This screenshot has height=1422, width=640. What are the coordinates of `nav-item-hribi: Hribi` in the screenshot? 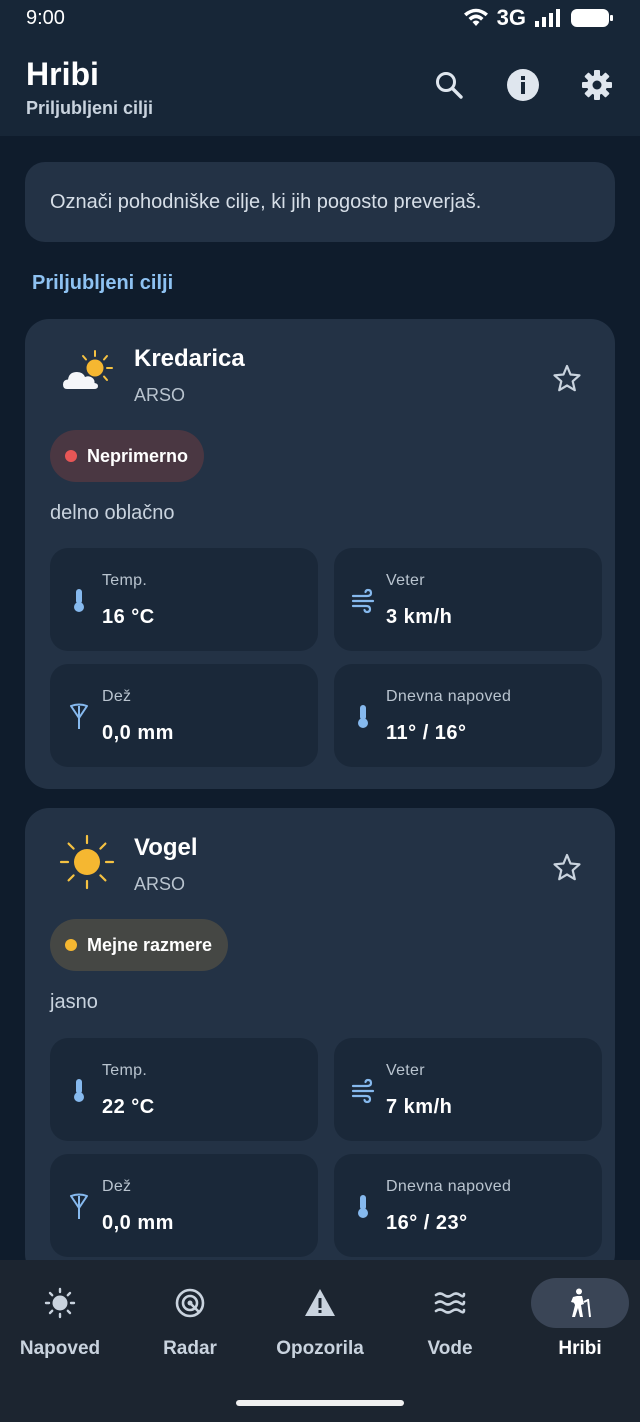 It's located at (580, 1328).